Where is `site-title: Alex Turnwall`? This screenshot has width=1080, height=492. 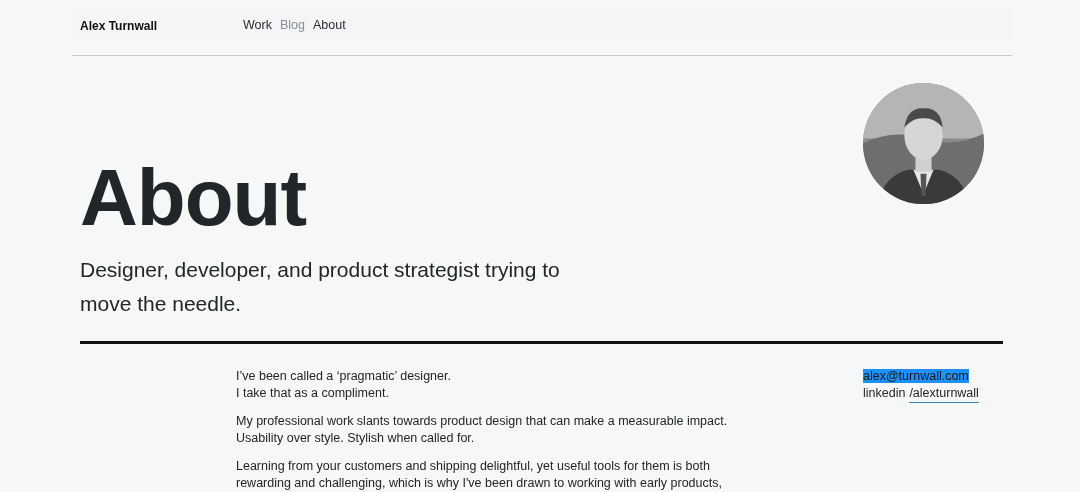
site-title: Alex Turnwall is located at coordinates (157, 25).